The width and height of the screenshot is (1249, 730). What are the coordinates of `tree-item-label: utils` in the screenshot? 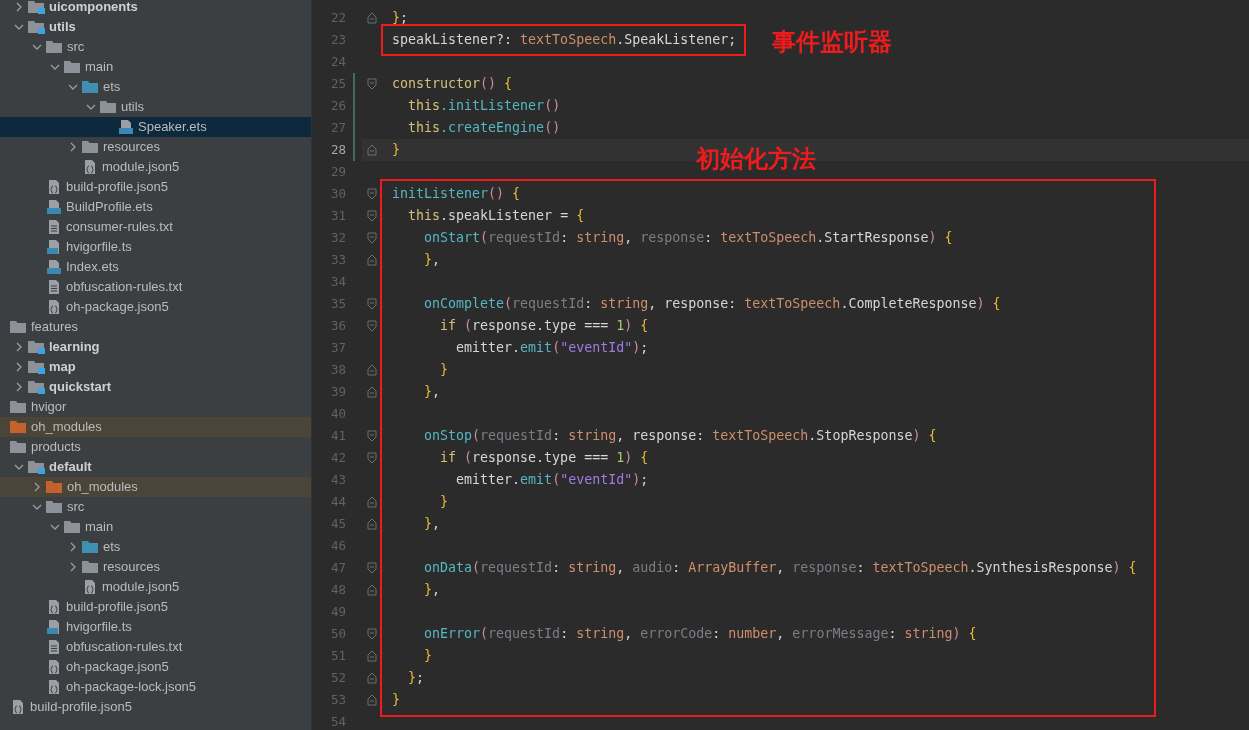 It's located at (133, 107).